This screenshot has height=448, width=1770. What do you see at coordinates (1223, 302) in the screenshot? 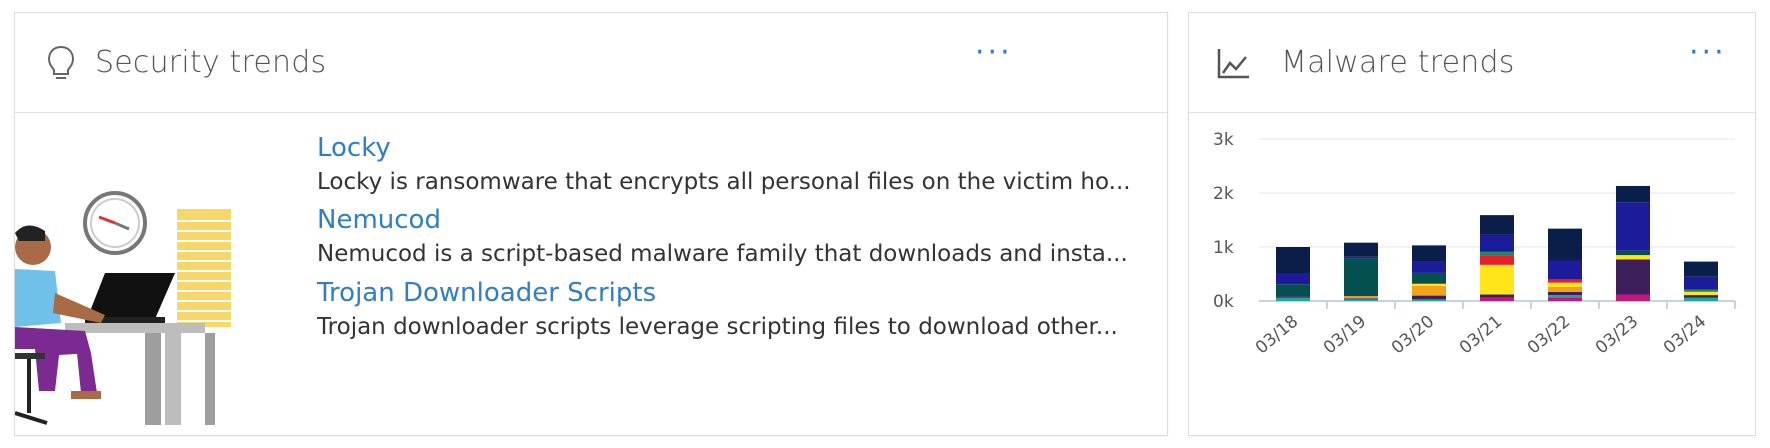
I see `y-tick-label: 0k` at bounding box center [1223, 302].